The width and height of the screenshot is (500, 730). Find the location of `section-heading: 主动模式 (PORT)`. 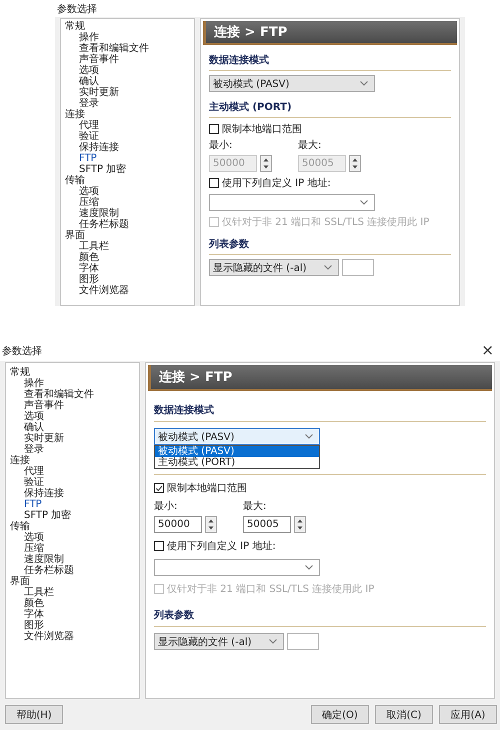

section-heading: 主动模式 (PORT) is located at coordinates (330, 107).